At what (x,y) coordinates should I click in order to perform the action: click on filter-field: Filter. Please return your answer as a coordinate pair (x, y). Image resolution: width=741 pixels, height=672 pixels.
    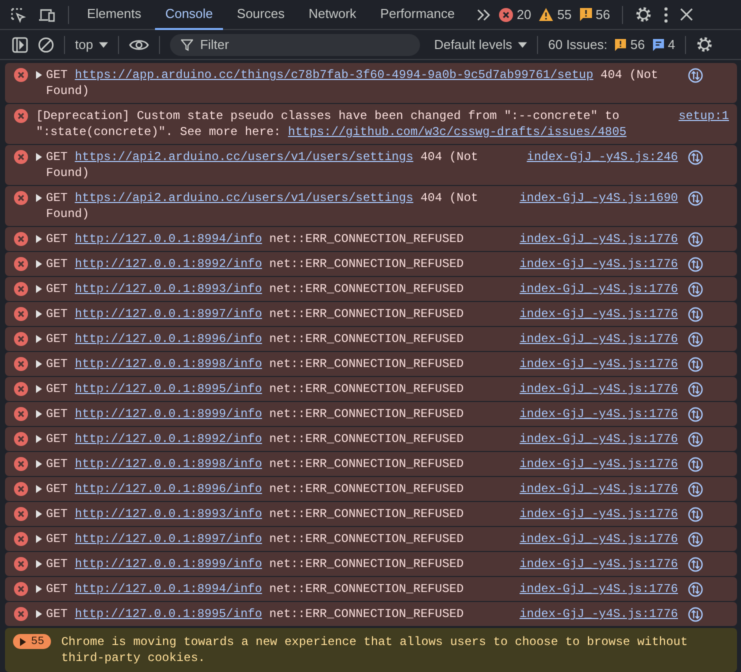
    Looking at the image, I should click on (295, 45).